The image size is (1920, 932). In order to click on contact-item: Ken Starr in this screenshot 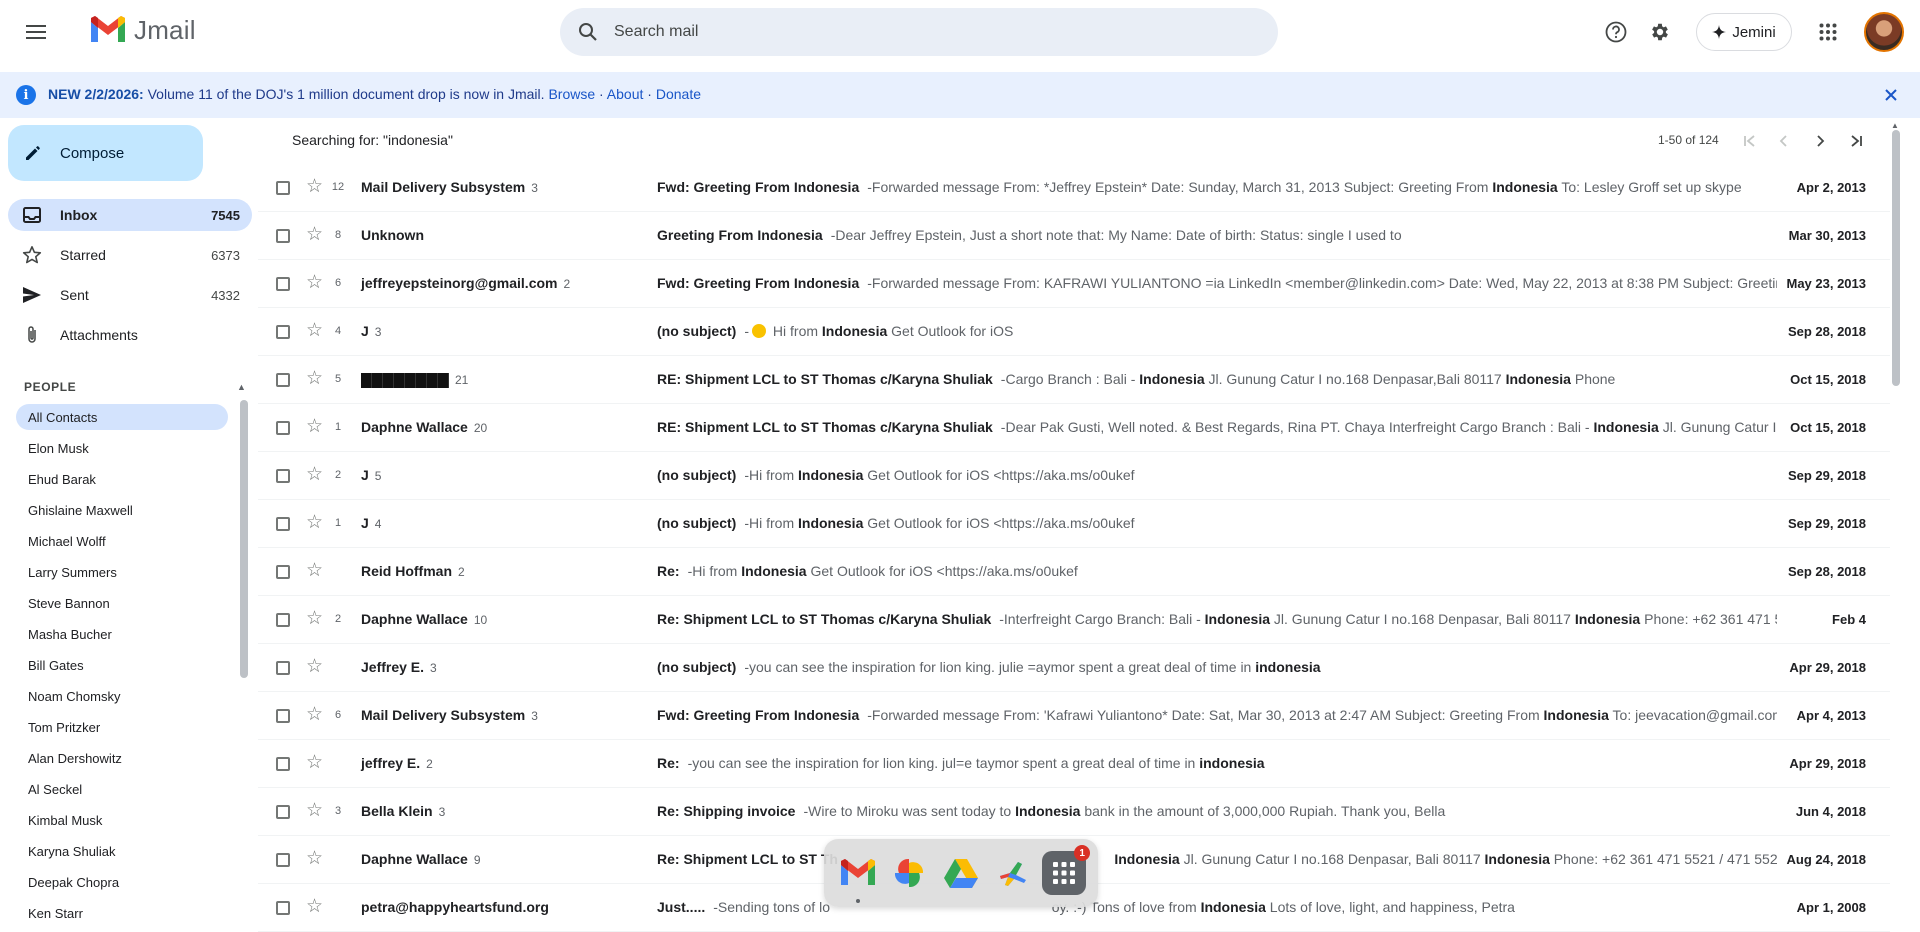, I will do `click(122, 913)`.